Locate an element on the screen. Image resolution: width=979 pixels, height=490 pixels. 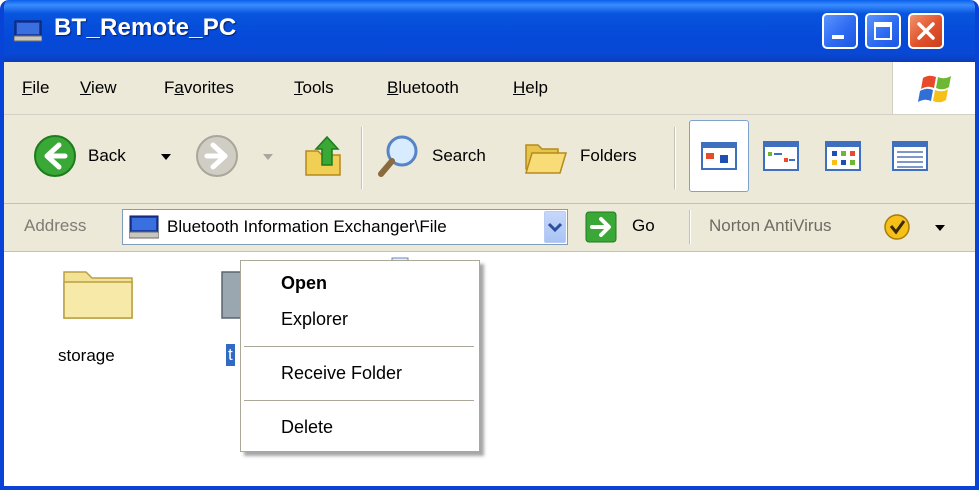
maximize-icon is located at coordinates (883, 31).